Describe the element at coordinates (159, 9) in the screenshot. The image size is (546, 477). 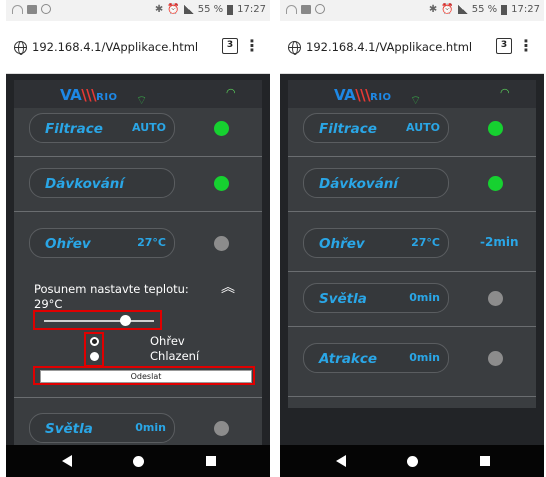
I see `bluetooth-icon: ✱` at that location.